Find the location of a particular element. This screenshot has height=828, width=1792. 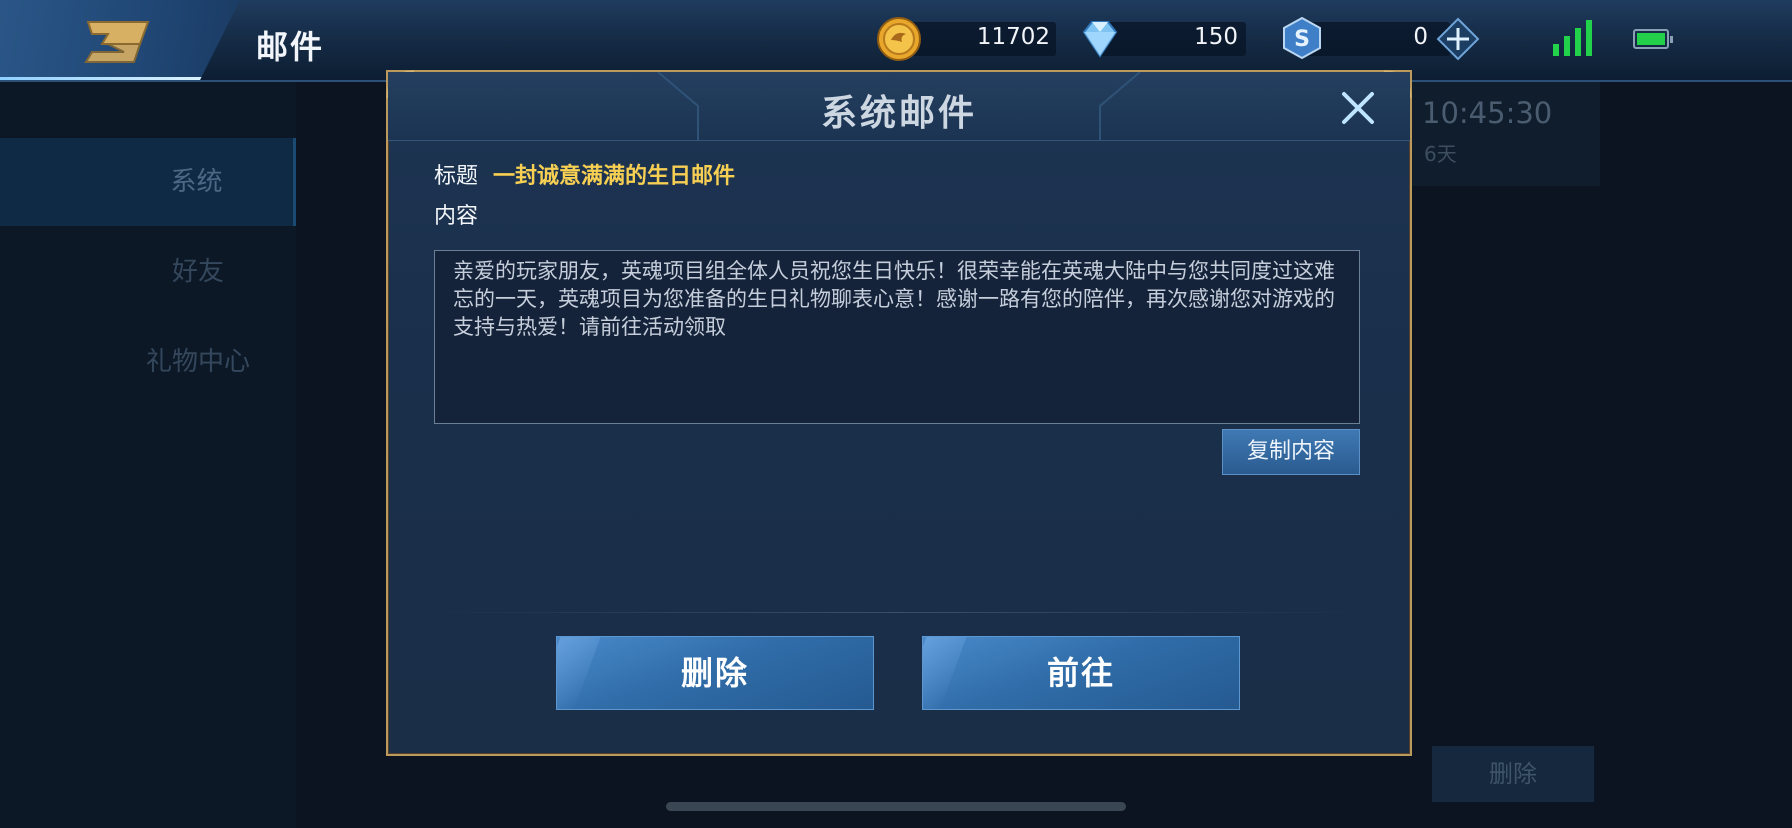

diamond-icon is located at coordinates (1100, 39).